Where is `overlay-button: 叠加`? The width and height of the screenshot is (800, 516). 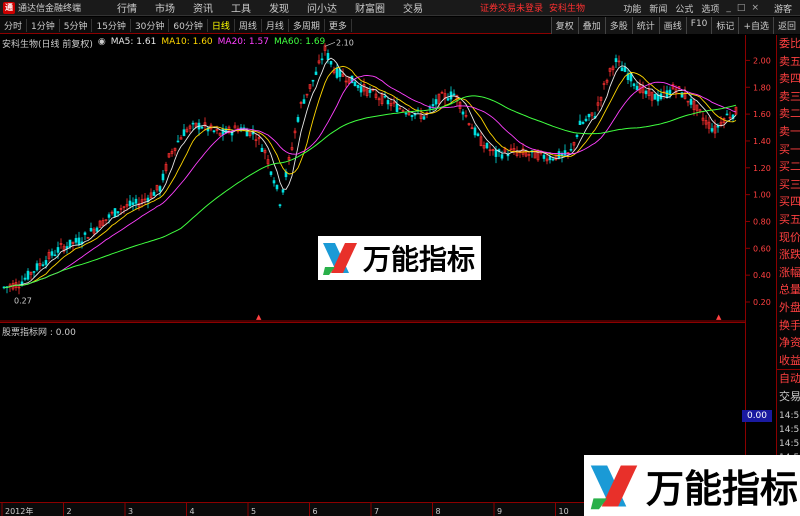 overlay-button: 叠加 is located at coordinates (591, 25).